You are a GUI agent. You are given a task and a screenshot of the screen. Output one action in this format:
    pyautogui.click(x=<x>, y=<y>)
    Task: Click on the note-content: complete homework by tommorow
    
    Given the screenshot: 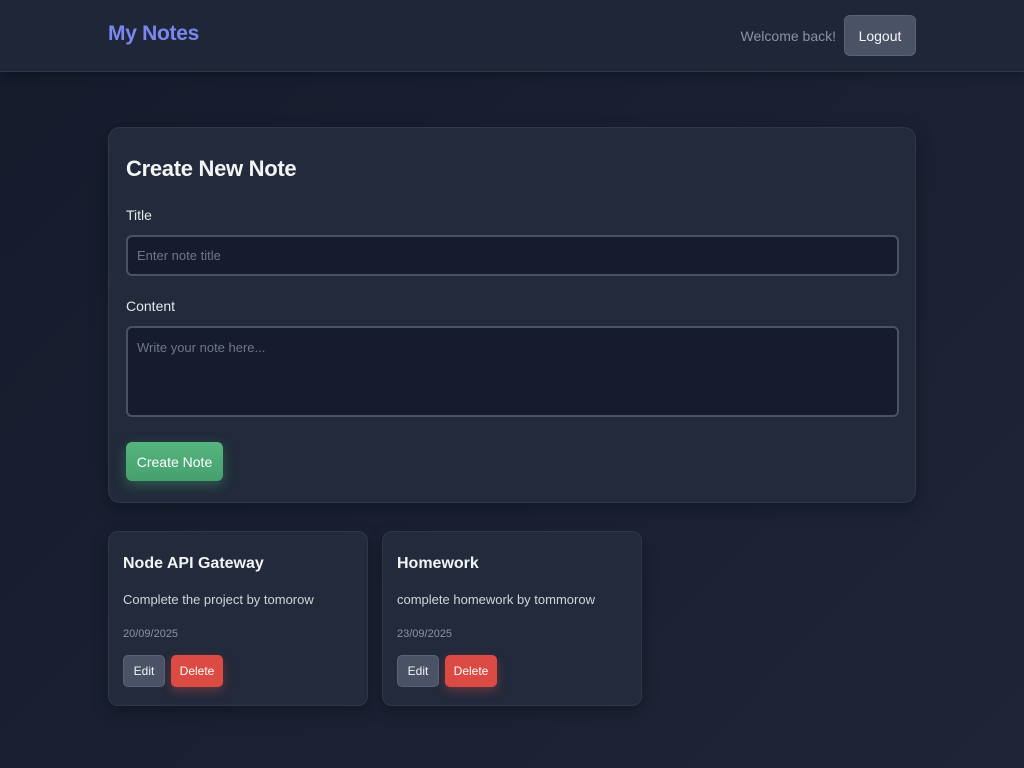 What is the action you would take?
    pyautogui.click(x=496, y=599)
    